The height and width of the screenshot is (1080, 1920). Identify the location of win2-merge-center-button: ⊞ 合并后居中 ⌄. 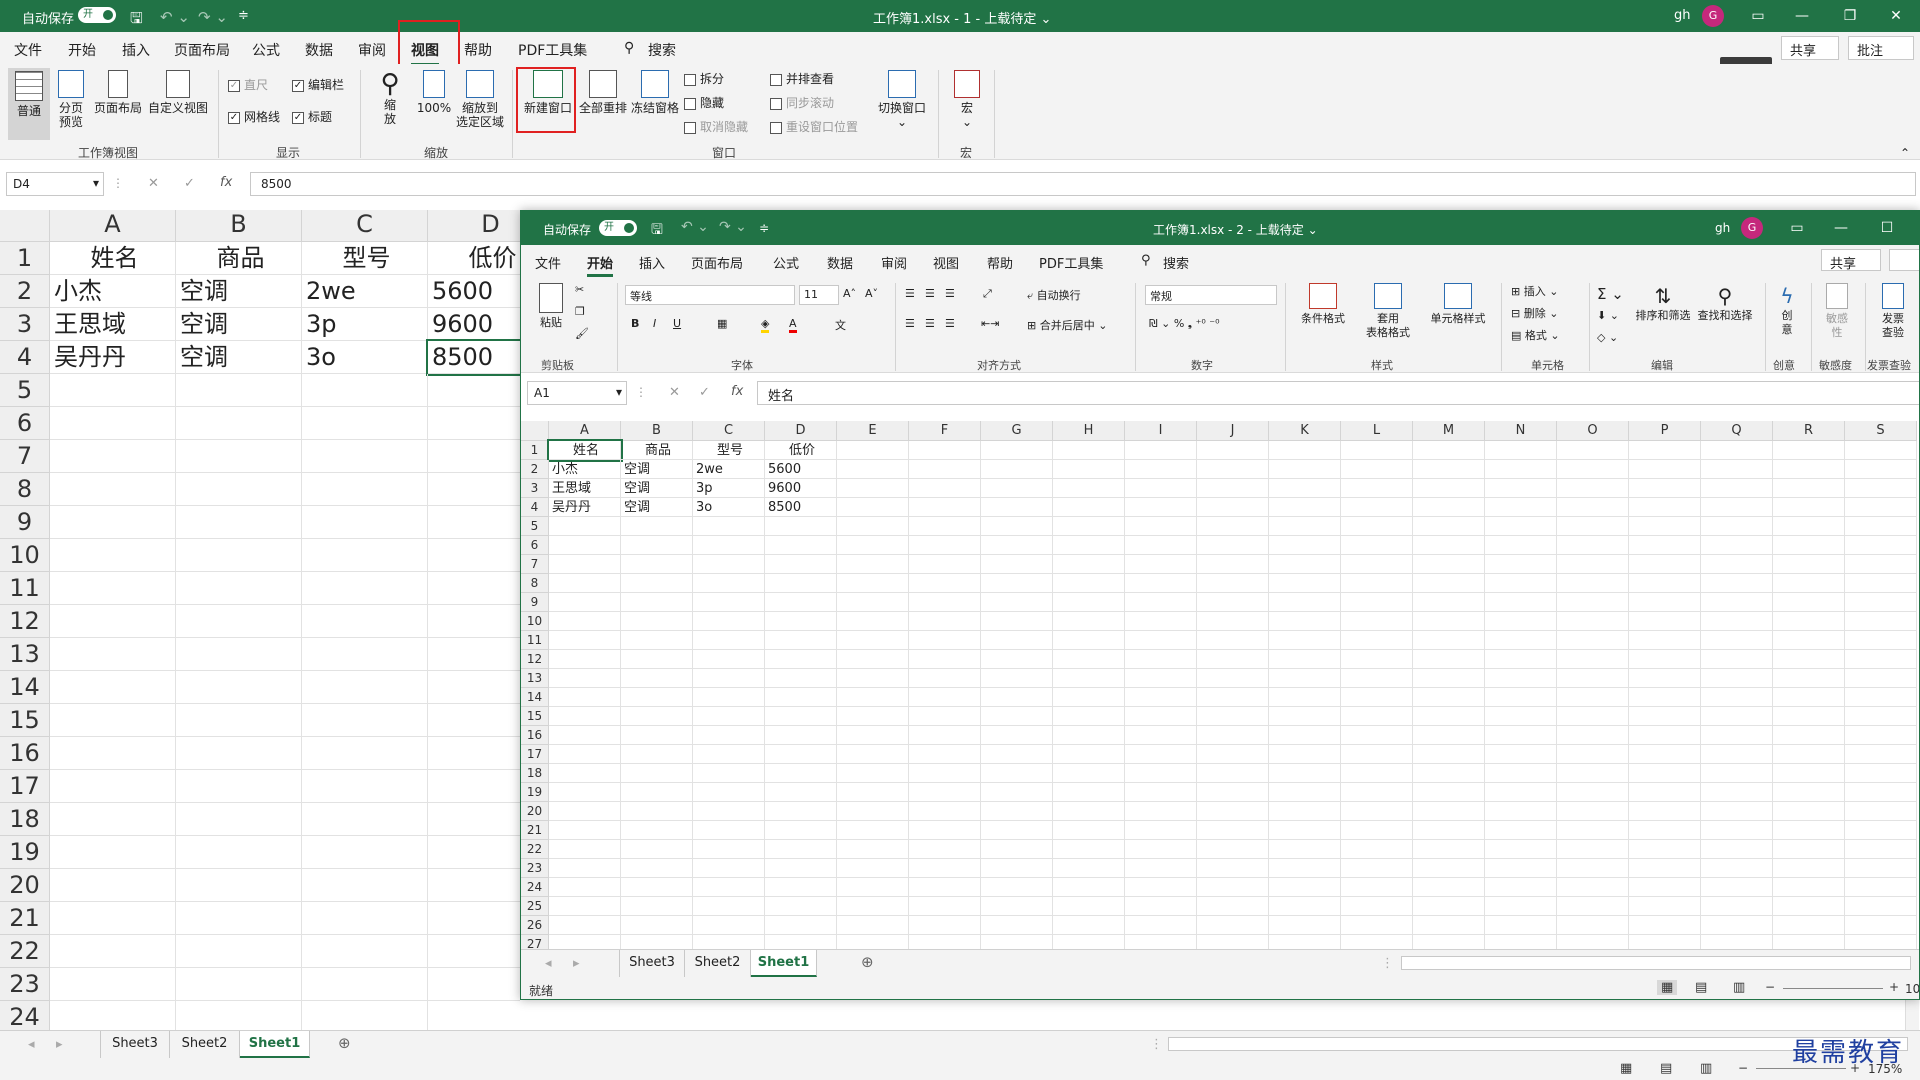
(1067, 325).